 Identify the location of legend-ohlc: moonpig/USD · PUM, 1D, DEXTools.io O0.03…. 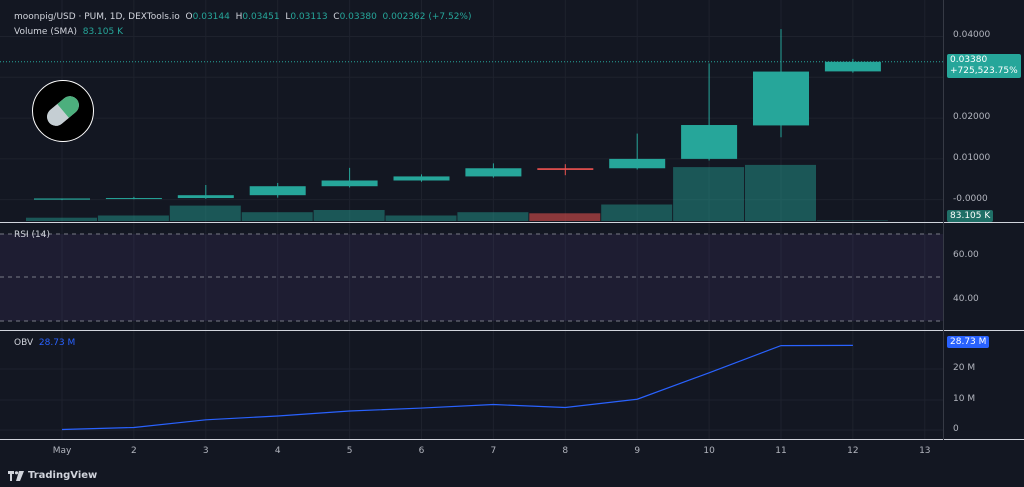
(243, 17).